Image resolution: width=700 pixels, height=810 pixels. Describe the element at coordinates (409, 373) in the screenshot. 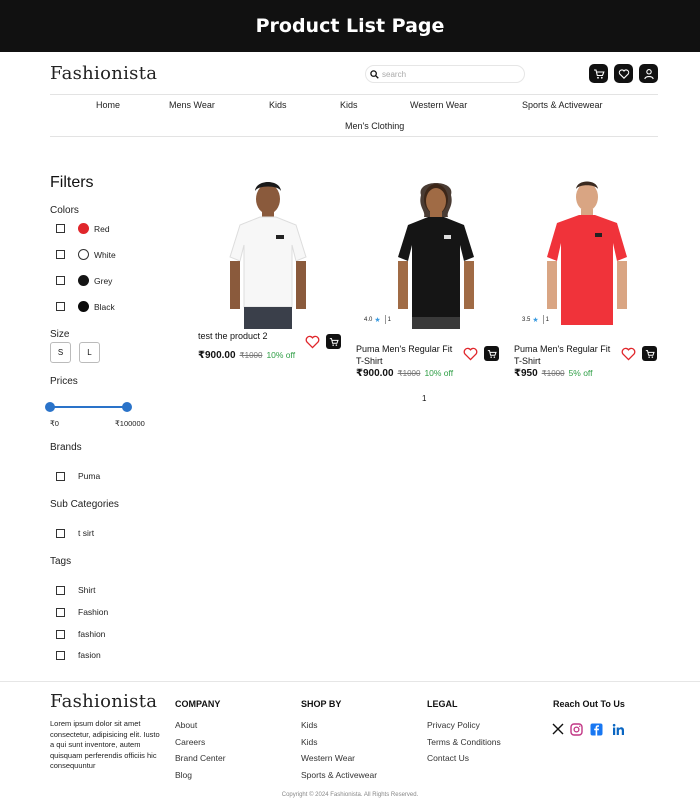

I see `product-2-mrp: ₹1000` at that location.